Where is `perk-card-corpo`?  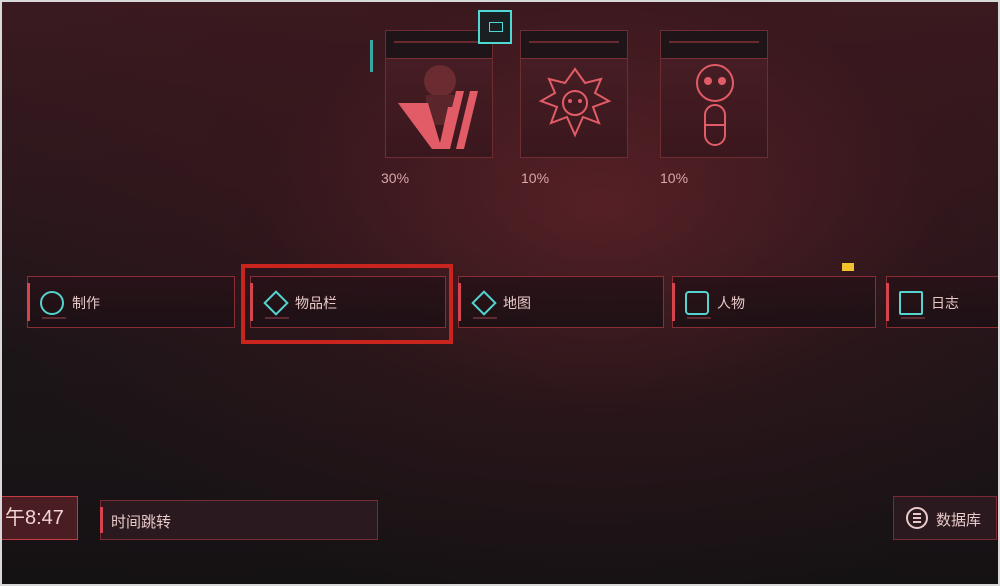
perk-card-corpo is located at coordinates (439, 94).